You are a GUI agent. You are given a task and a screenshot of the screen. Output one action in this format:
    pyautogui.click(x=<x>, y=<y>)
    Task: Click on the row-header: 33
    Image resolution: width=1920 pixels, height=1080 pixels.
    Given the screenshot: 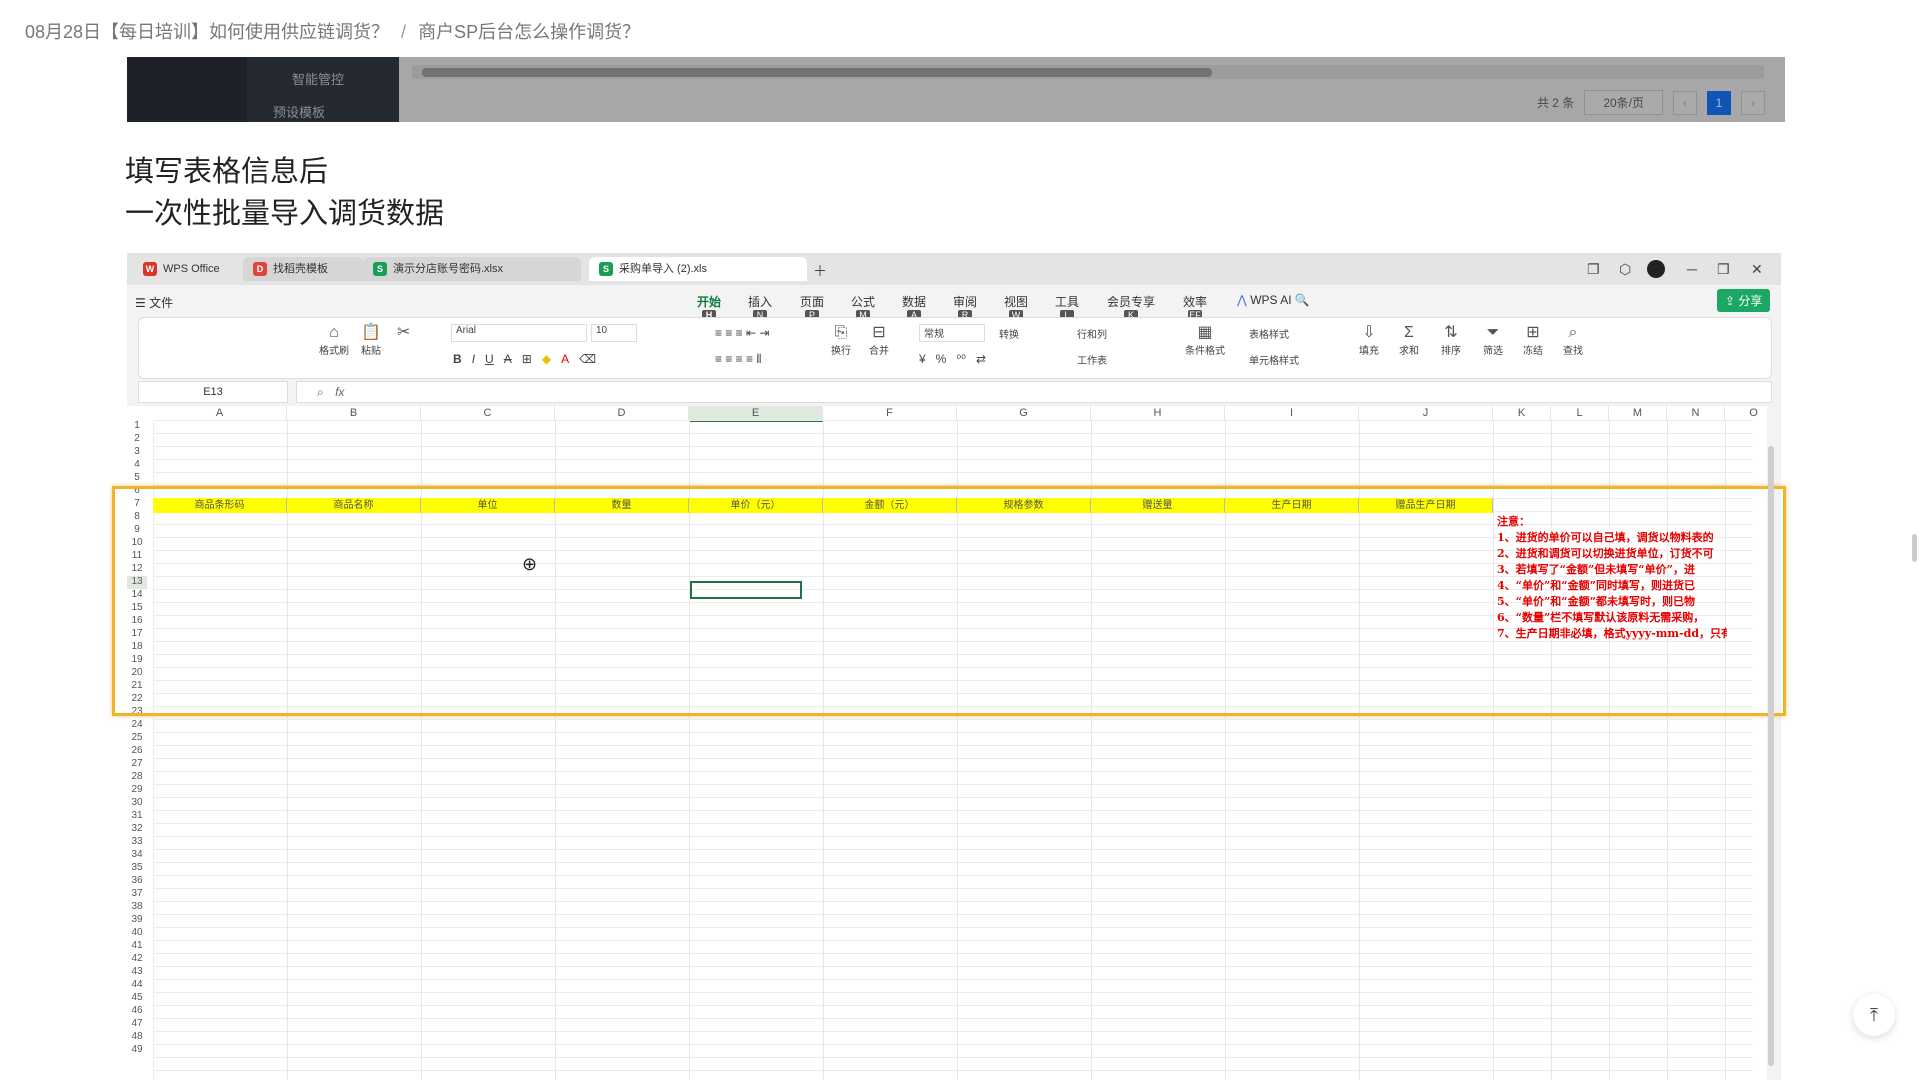 What is the action you would take?
    pyautogui.click(x=137, y=841)
    